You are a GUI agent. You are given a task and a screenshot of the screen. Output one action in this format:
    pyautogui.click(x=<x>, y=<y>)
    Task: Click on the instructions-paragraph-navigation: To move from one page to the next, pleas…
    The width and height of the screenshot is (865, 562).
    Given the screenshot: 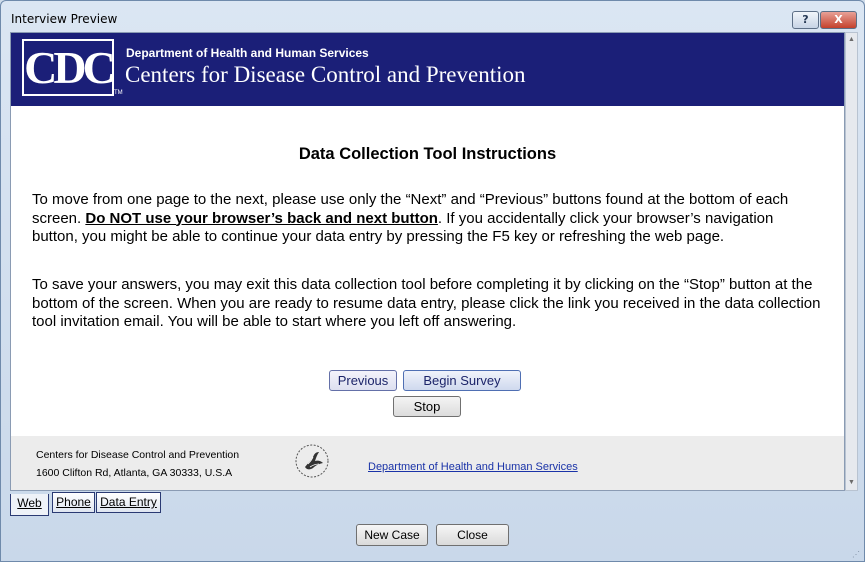 What is the action you would take?
    pyautogui.click(x=427, y=219)
    